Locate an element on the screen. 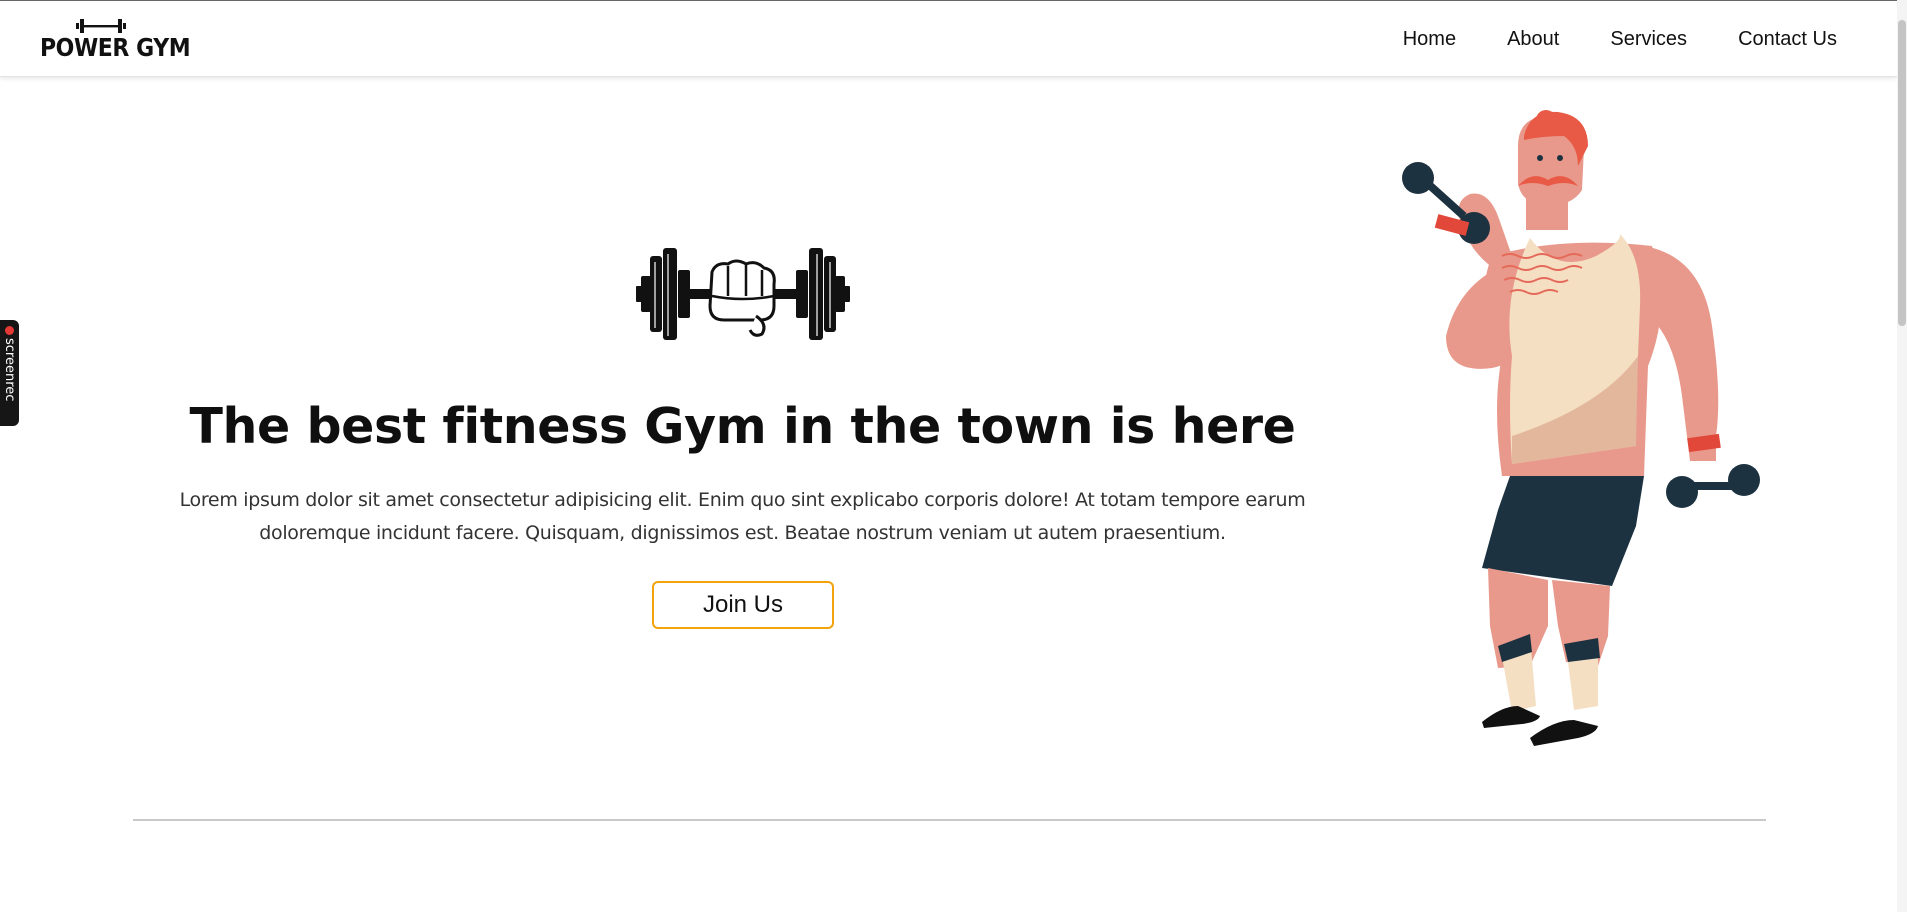 The image size is (1907, 912). nav-services: Services is located at coordinates (1648, 39).